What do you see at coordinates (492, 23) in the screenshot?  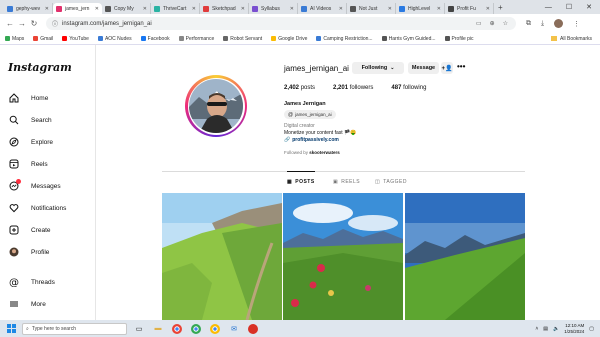 I see `zoom-icon: ⊕` at bounding box center [492, 23].